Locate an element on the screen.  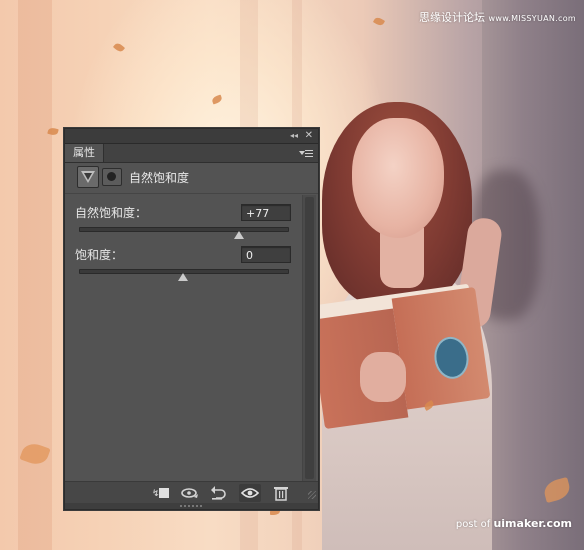
background-tree is located at coordinates (35, 275).